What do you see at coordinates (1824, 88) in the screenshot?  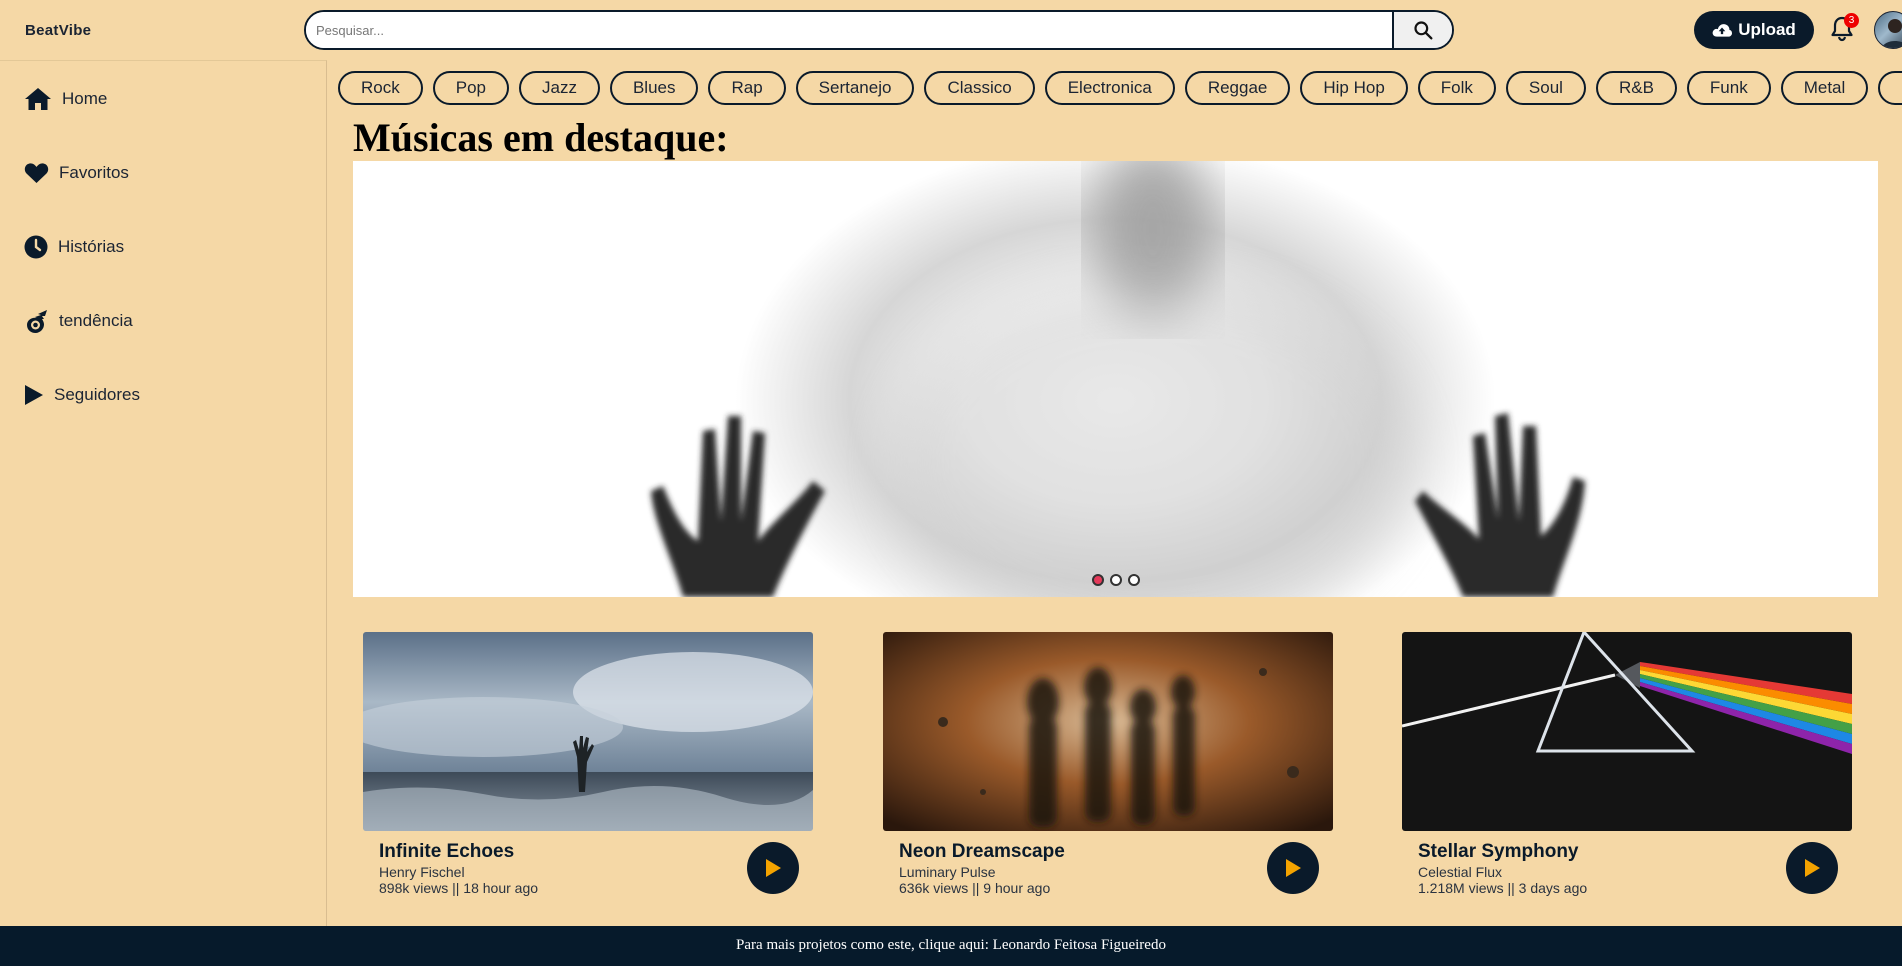 I see `genre-chip-metal: Metal` at bounding box center [1824, 88].